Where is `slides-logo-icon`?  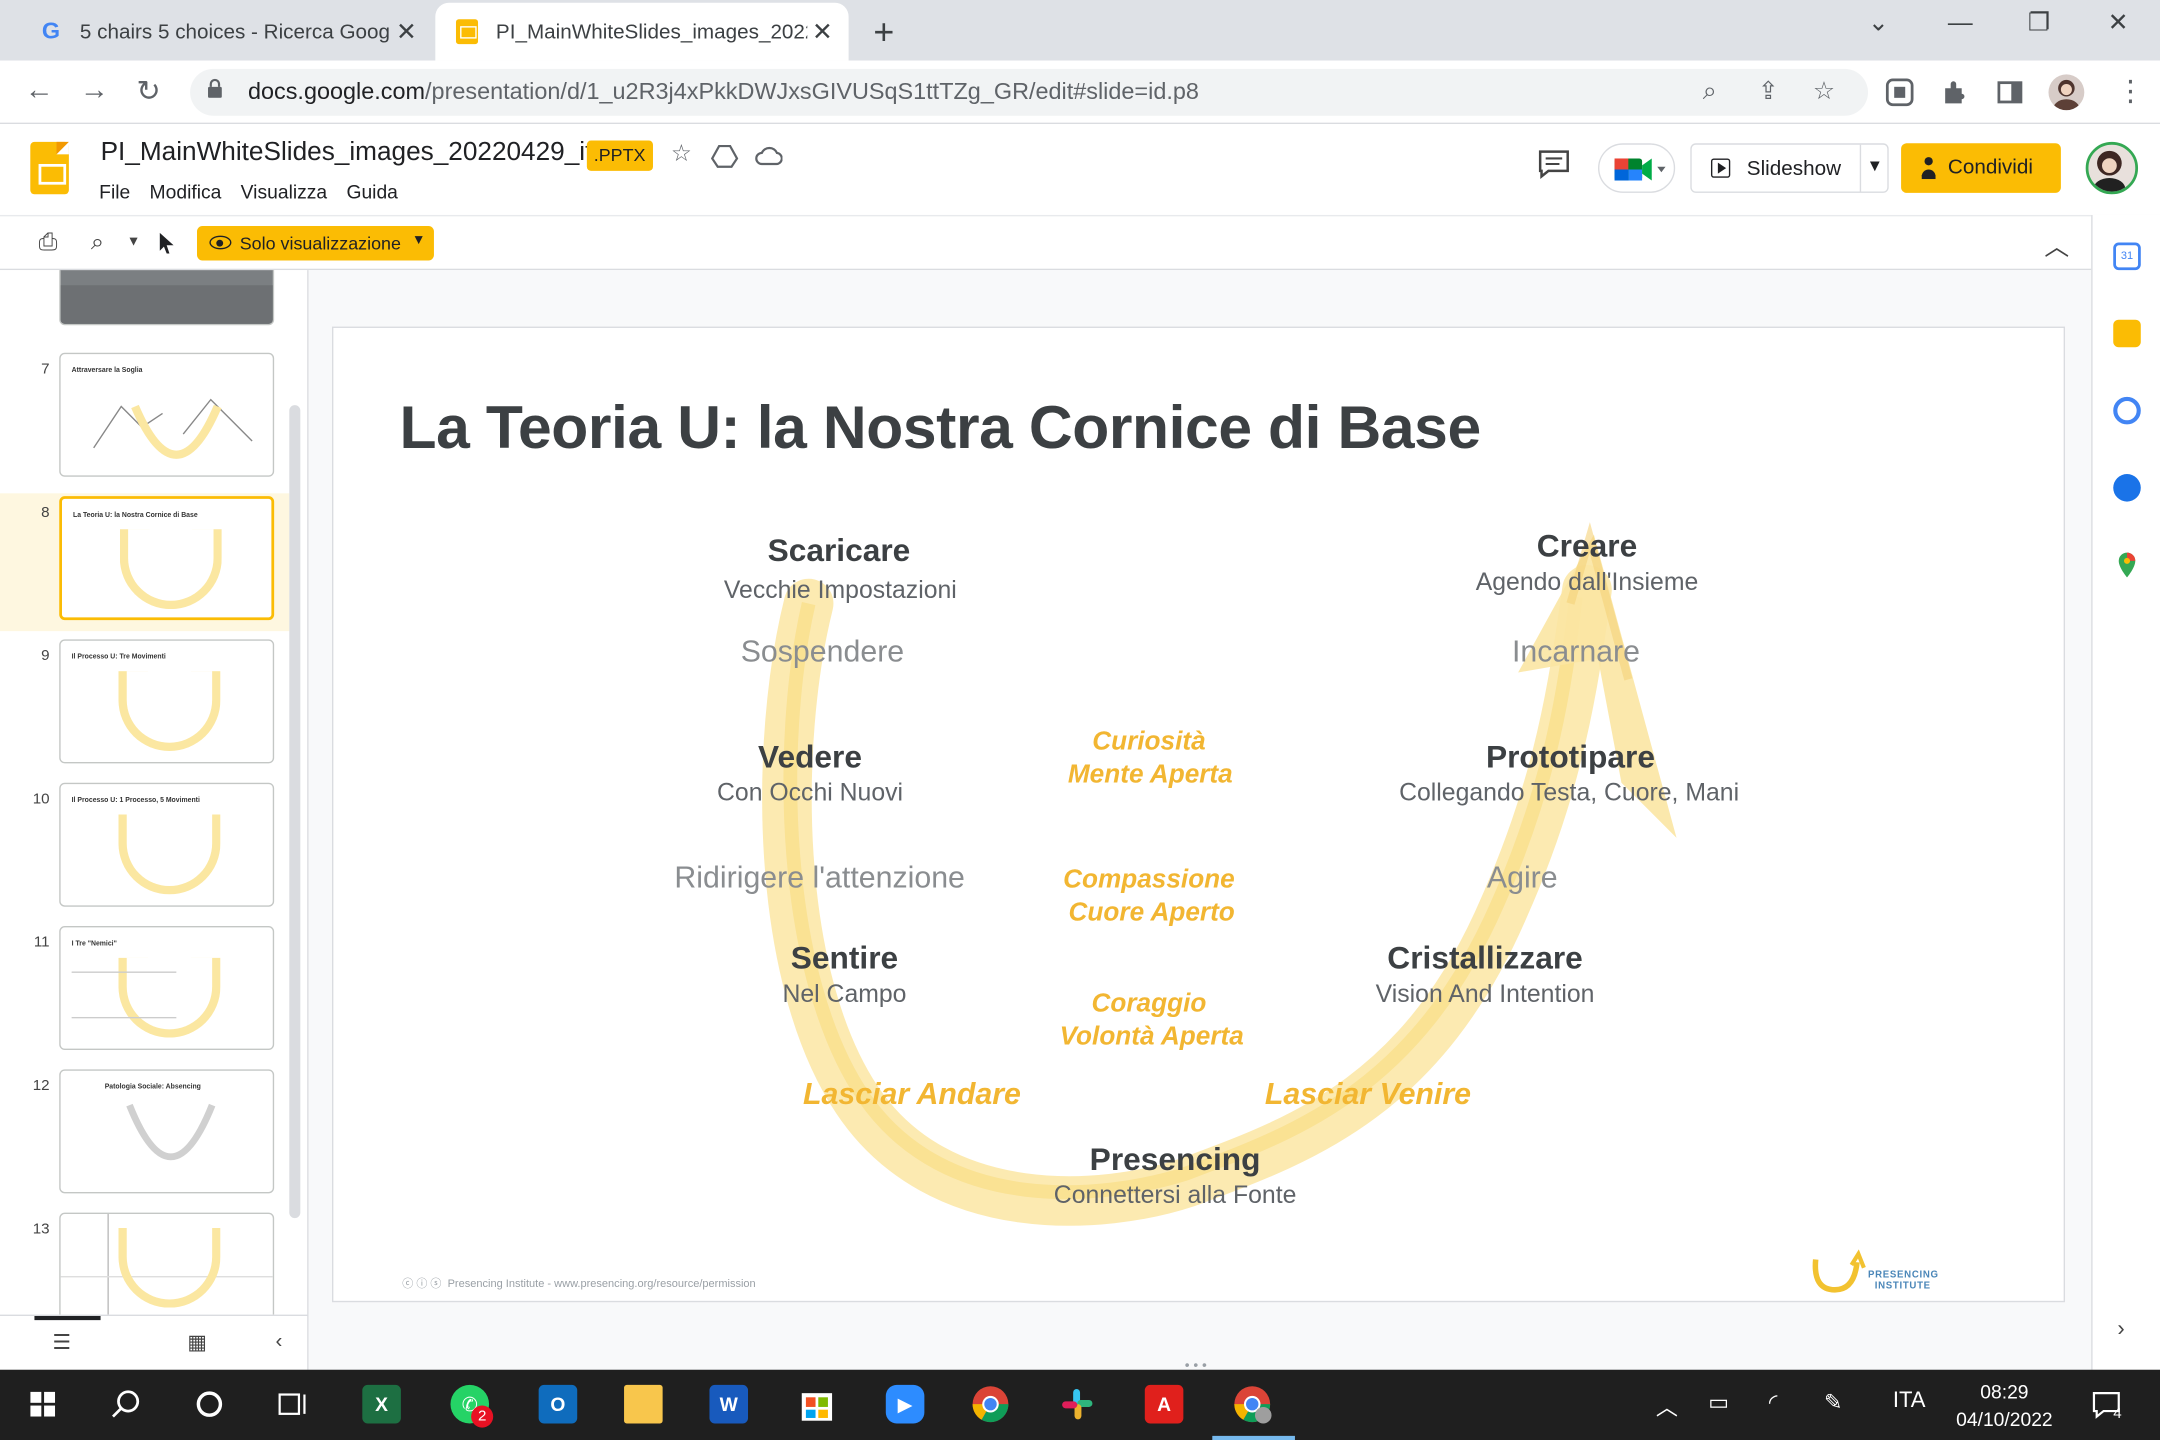
slides-logo-icon is located at coordinates (49, 168).